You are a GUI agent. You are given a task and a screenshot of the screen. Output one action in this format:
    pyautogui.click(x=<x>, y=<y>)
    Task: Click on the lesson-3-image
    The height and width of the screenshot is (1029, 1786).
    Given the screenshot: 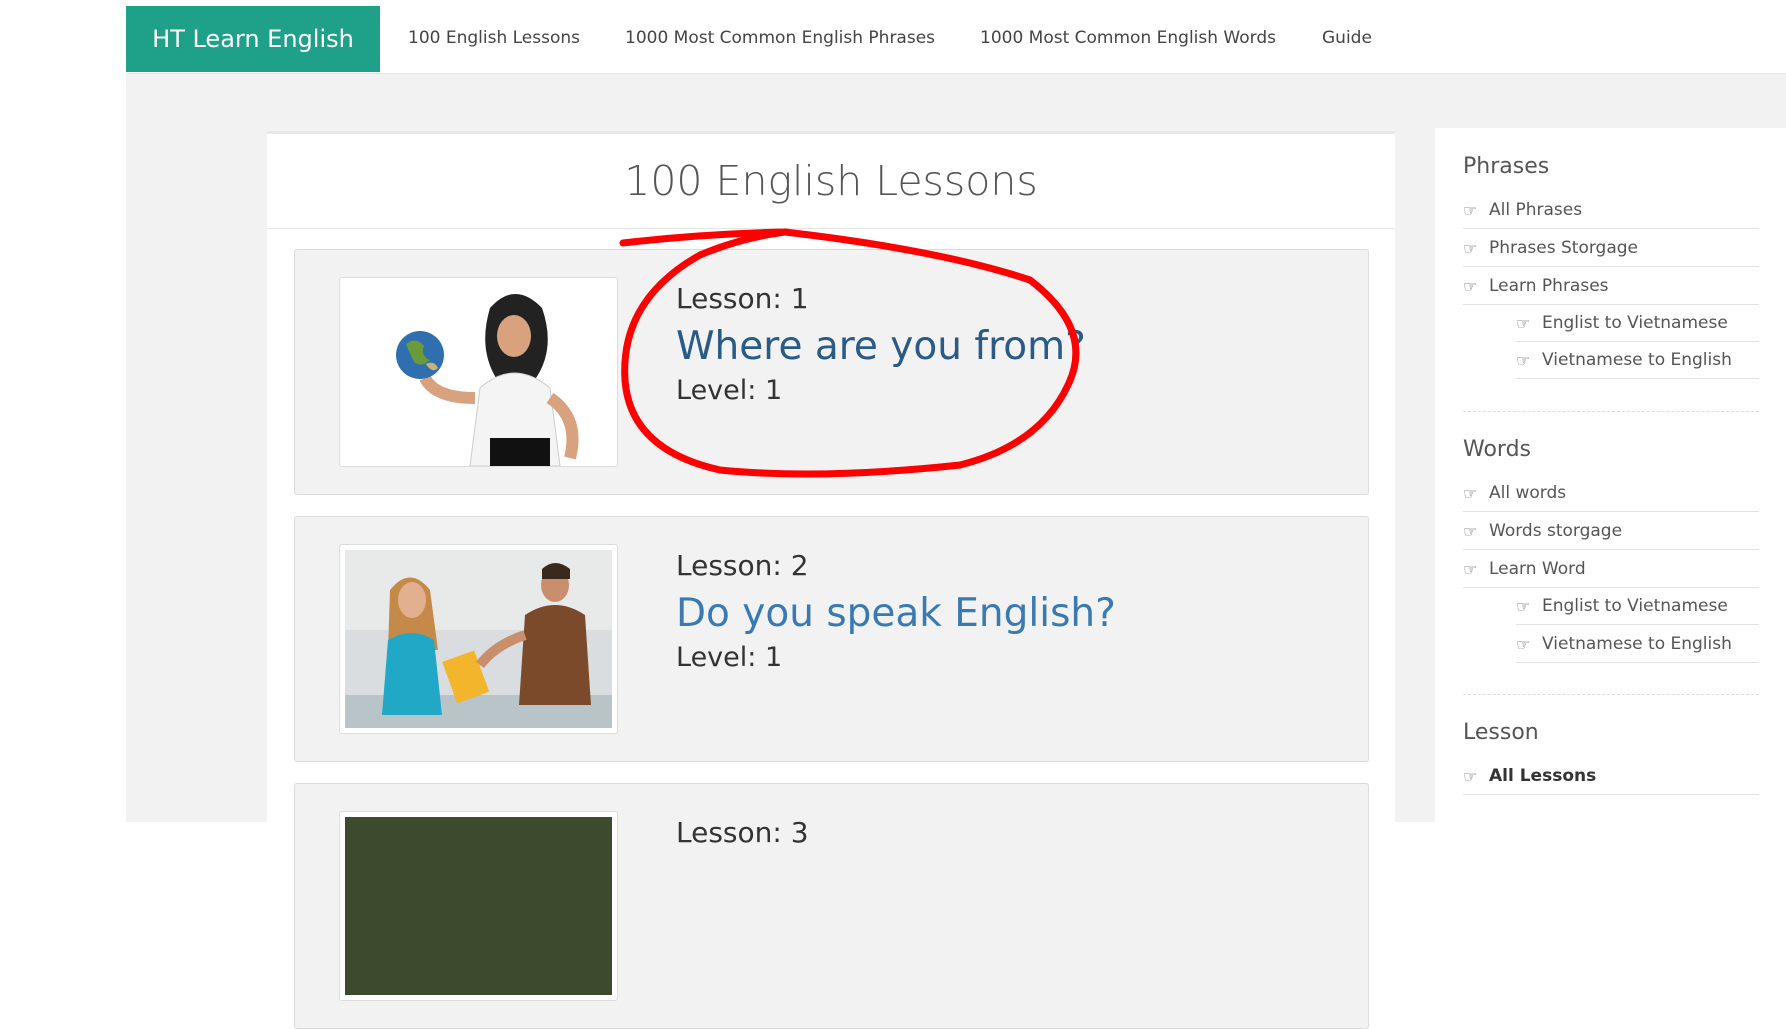 What is the action you would take?
    pyautogui.click(x=478, y=906)
    